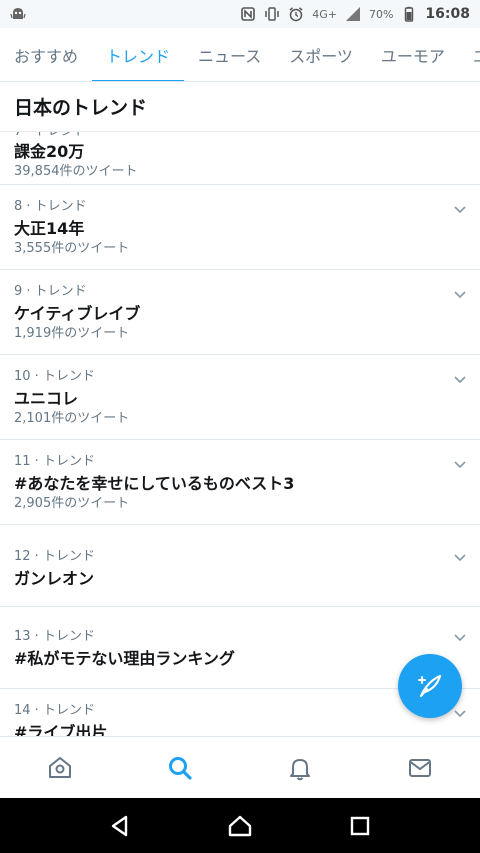 Image resolution: width=480 pixels, height=853 pixels. Describe the element at coordinates (240, 397) in the screenshot. I see `trend-item: 10 · トレンド ユニコレ 2,101件のツイート` at that location.